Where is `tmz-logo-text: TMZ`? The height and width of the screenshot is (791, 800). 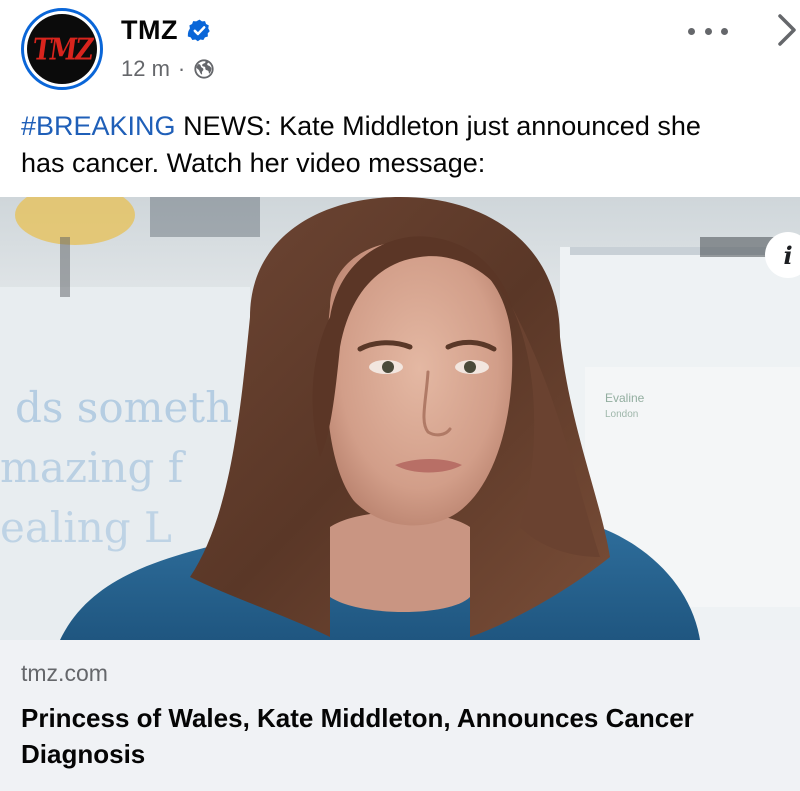 tmz-logo-text: TMZ is located at coordinates (62, 49).